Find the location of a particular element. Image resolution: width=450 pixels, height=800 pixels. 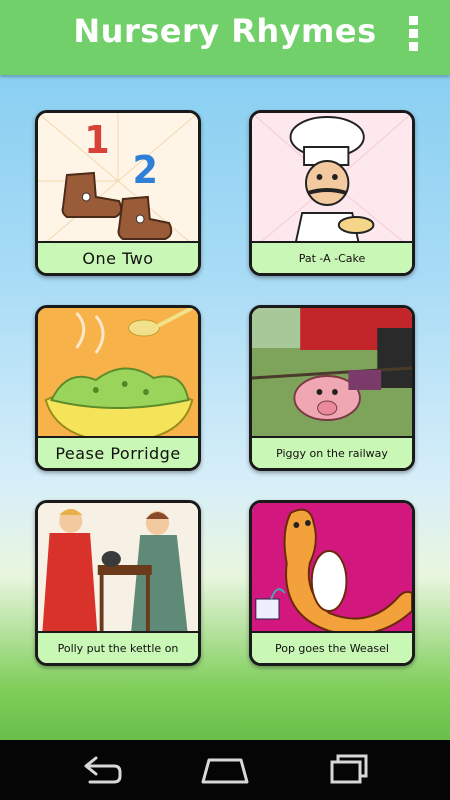

svg-text: 2 is located at coordinates (144, 169).